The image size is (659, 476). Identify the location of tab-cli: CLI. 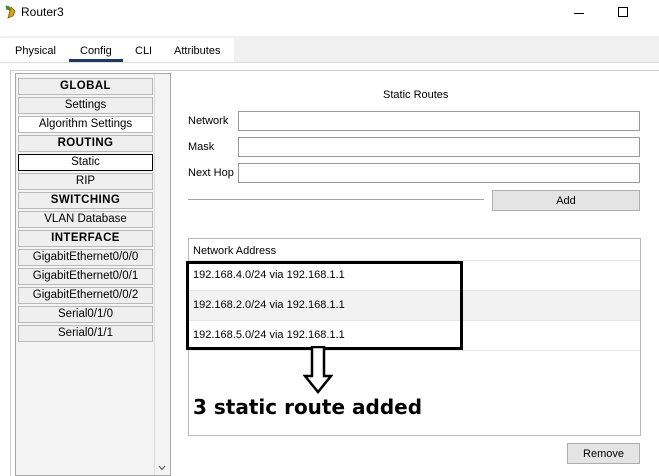
(143, 51).